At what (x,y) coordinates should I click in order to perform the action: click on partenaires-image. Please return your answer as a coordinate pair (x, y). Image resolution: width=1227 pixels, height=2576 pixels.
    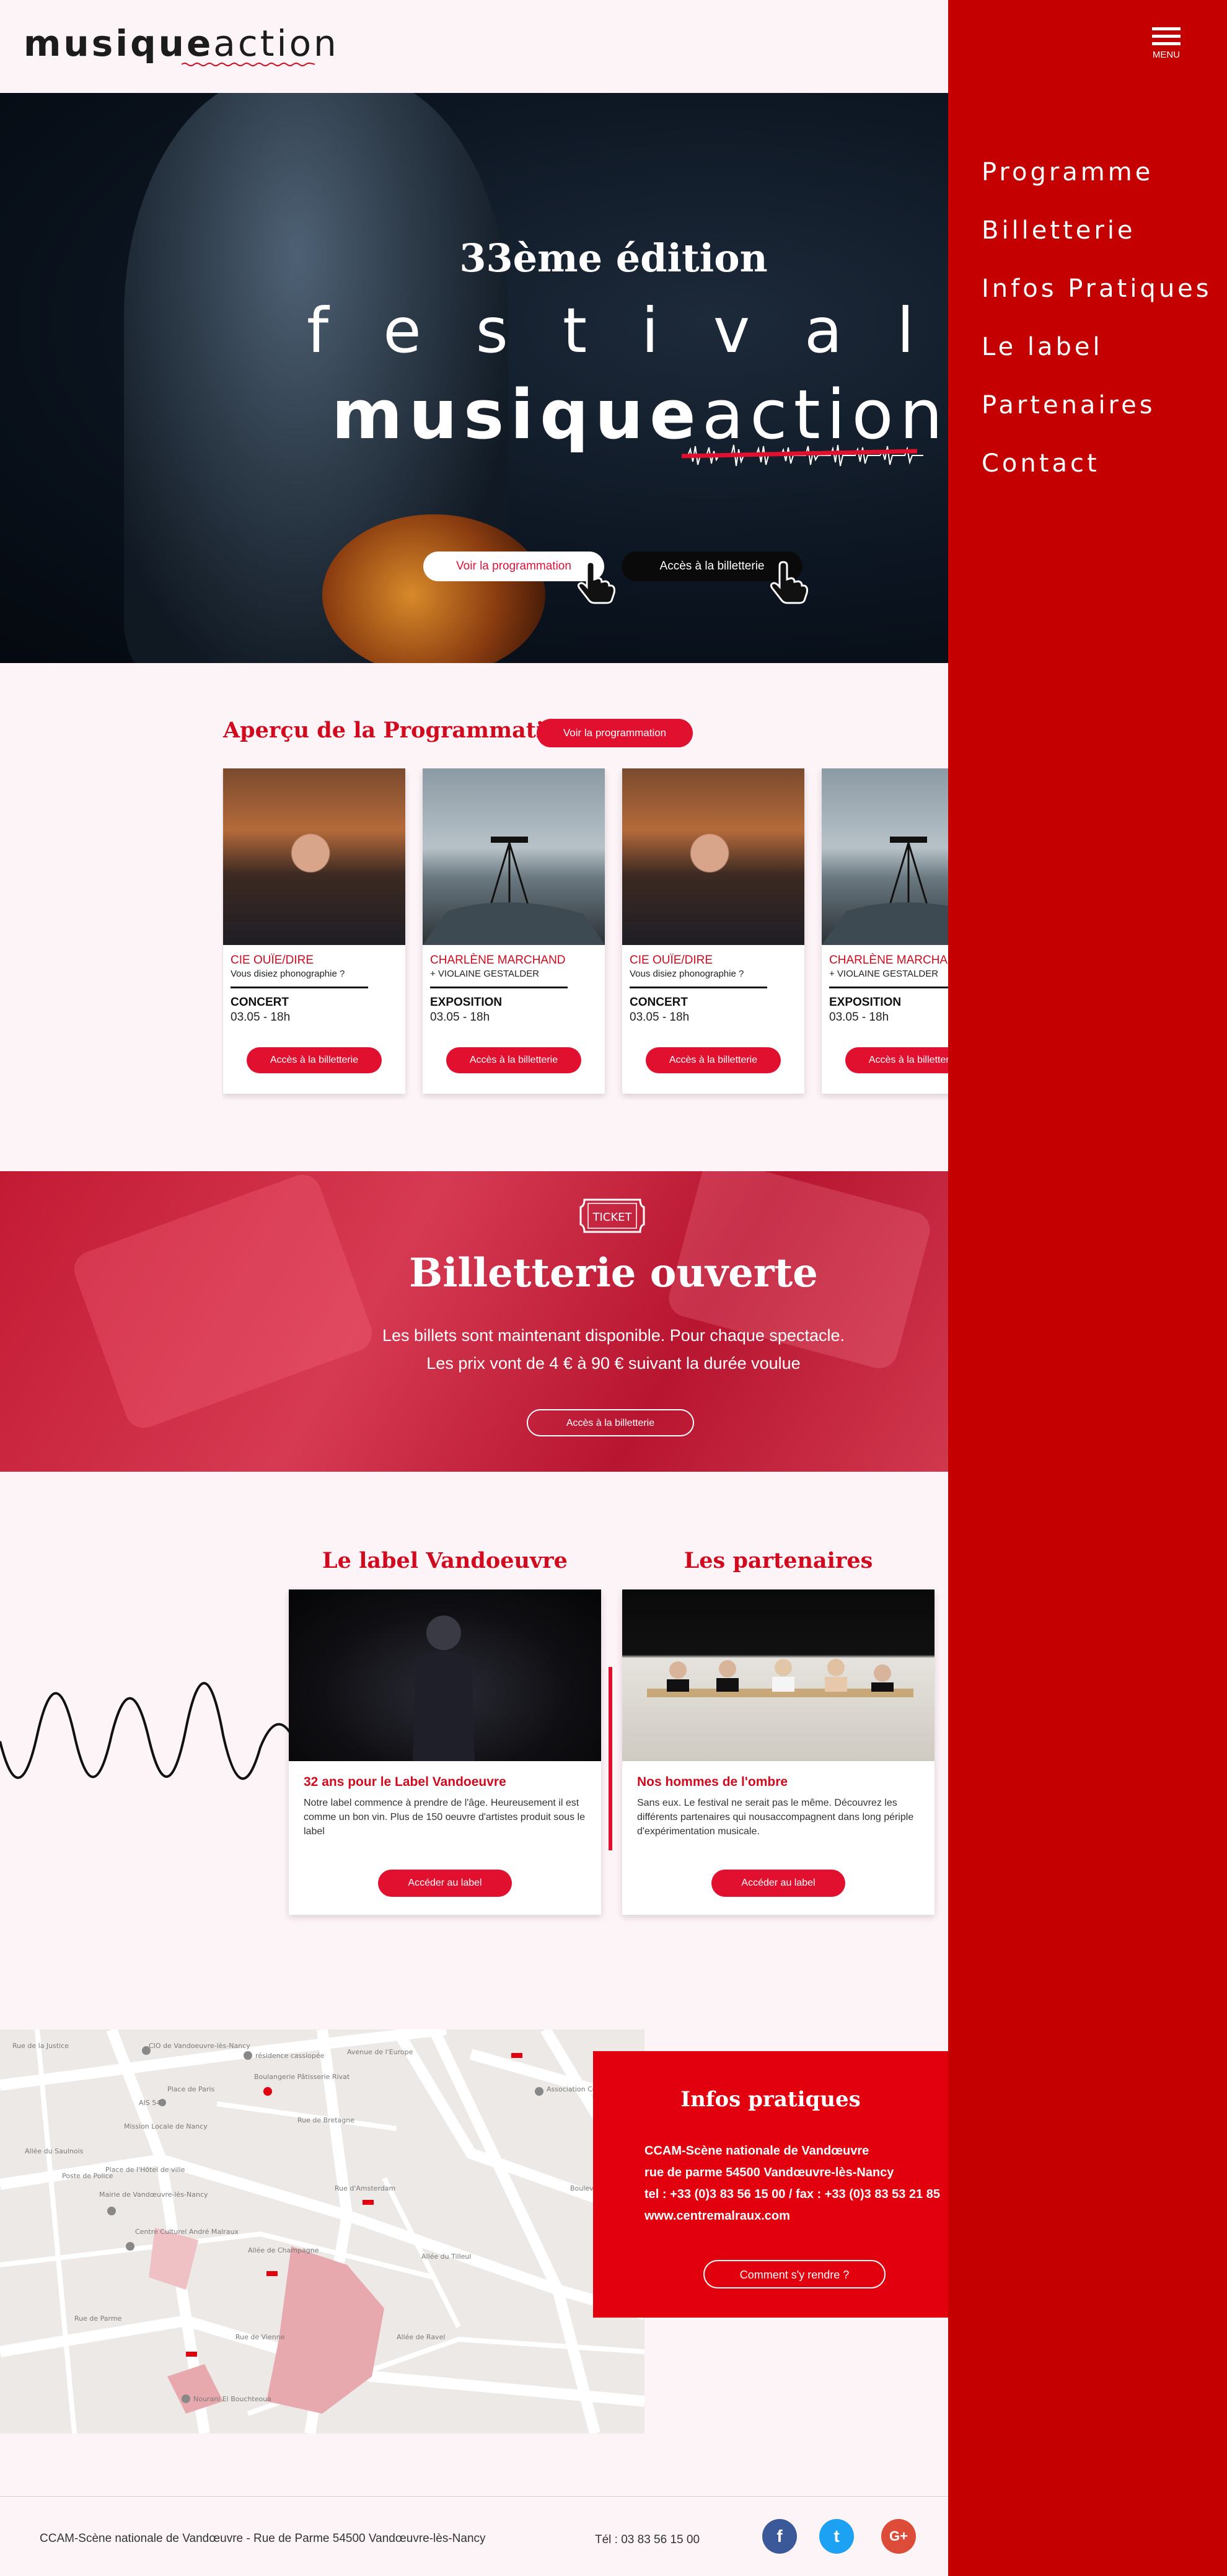
    Looking at the image, I should click on (779, 1675).